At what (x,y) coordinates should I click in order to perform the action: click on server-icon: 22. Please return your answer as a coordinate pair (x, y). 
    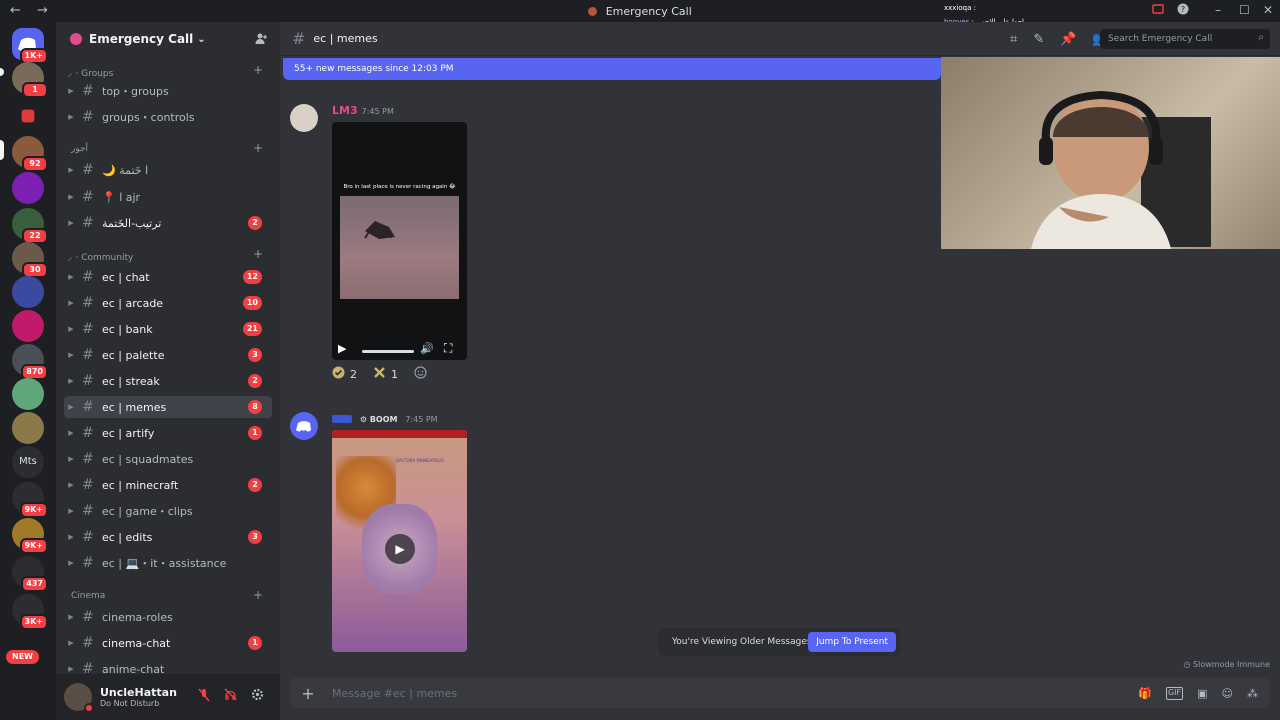
    Looking at the image, I should click on (30, 226).